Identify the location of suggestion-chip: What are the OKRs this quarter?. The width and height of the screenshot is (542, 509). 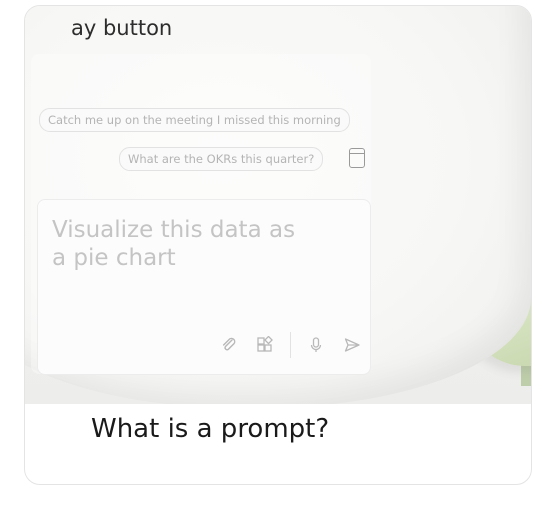
(221, 159).